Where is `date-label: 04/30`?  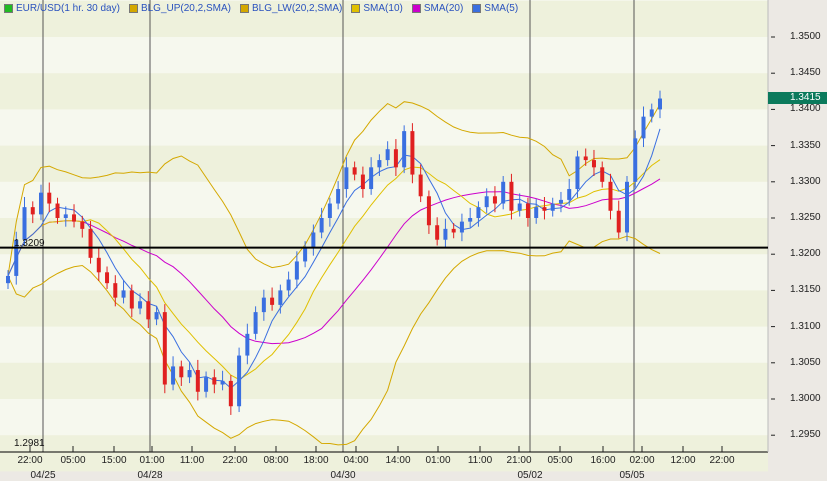
date-label: 04/30 is located at coordinates (343, 475).